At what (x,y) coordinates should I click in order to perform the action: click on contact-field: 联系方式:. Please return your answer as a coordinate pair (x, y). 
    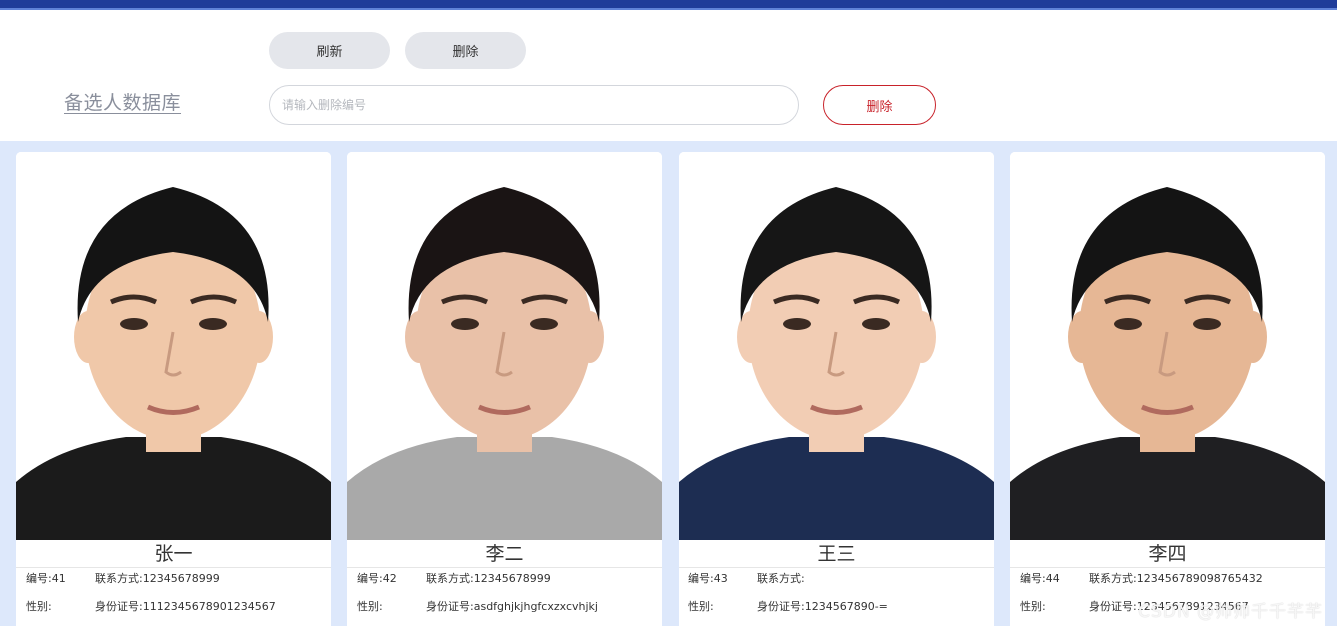
    Looking at the image, I should click on (781, 578).